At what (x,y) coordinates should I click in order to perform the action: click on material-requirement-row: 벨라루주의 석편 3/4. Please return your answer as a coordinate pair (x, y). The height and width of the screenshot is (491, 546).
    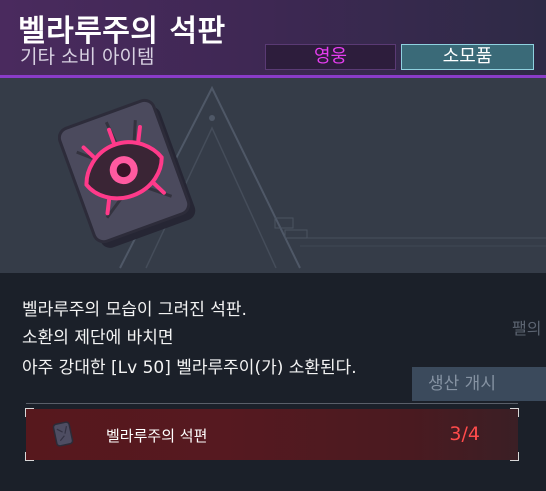
    Looking at the image, I should click on (272, 432).